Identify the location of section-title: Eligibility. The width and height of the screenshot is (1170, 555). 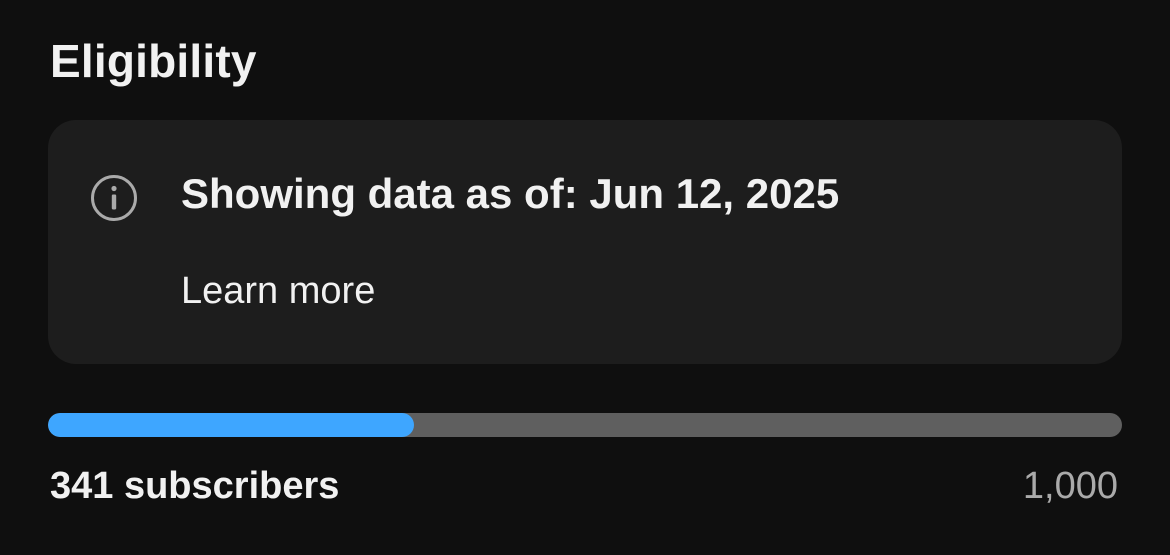
(153, 61).